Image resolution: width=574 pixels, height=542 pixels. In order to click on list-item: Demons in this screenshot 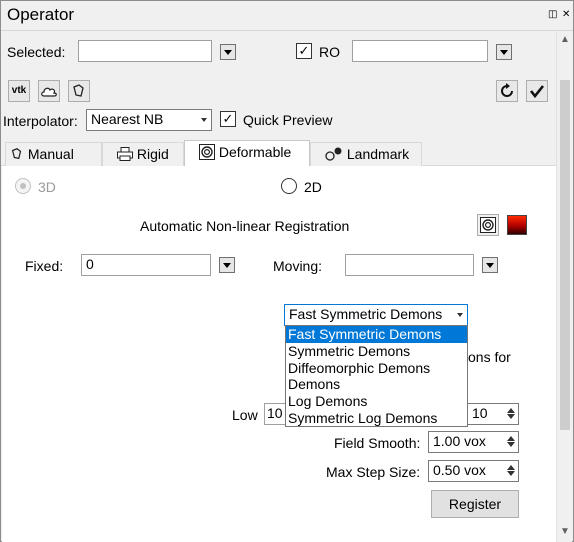, I will do `click(376, 384)`.